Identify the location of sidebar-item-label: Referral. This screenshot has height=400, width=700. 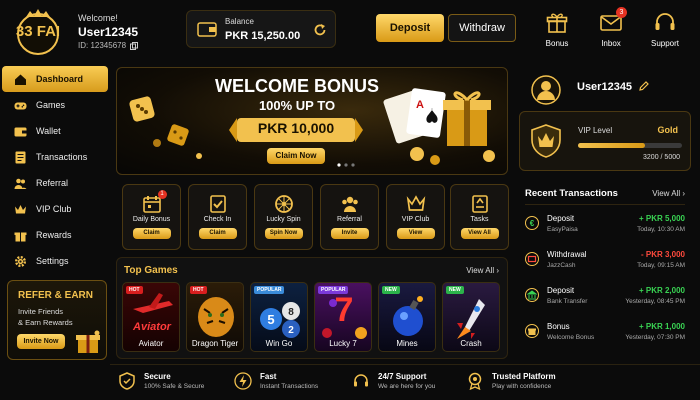
(52, 183).